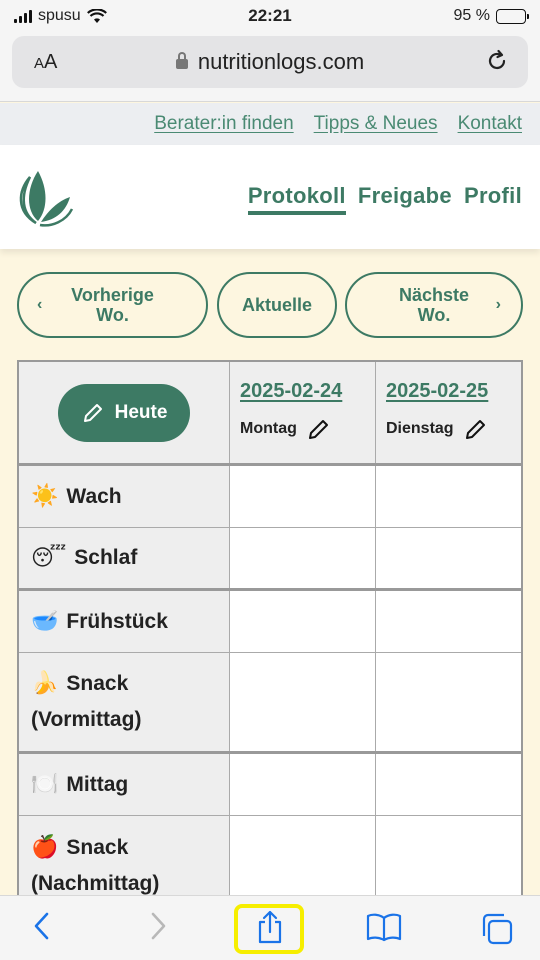 Image resolution: width=540 pixels, height=960 pixels. I want to click on day-date-link: 2025-02-25, so click(453, 391).